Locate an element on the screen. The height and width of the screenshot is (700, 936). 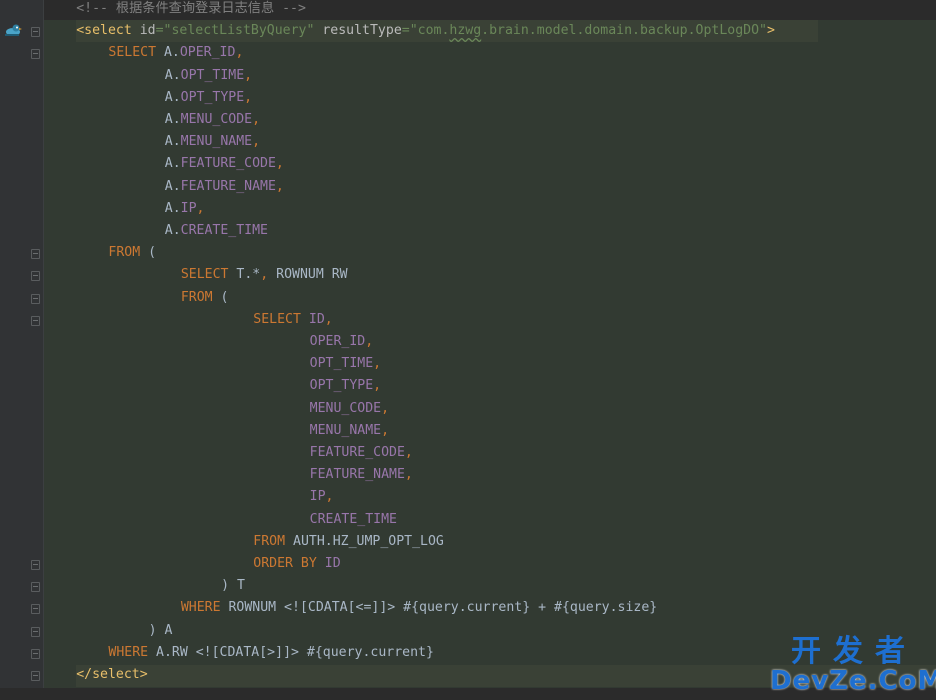
code-token: resultType is located at coordinates (362, 31).